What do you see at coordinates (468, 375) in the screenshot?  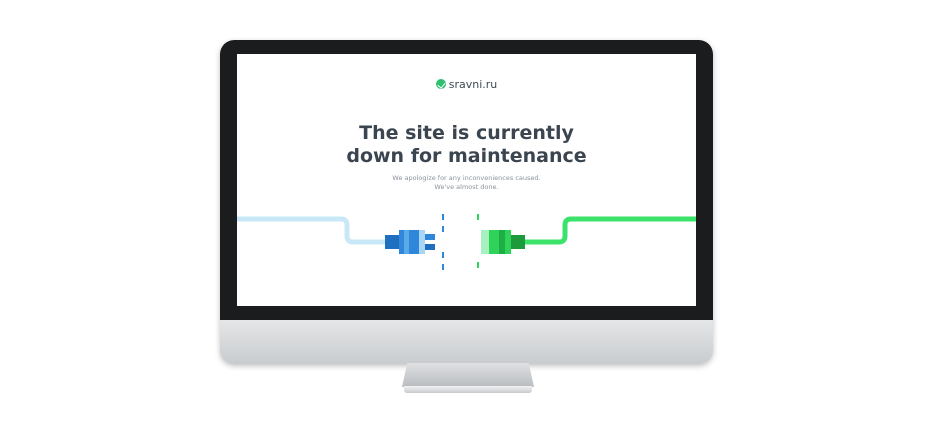 I see `monitor-stand` at bounding box center [468, 375].